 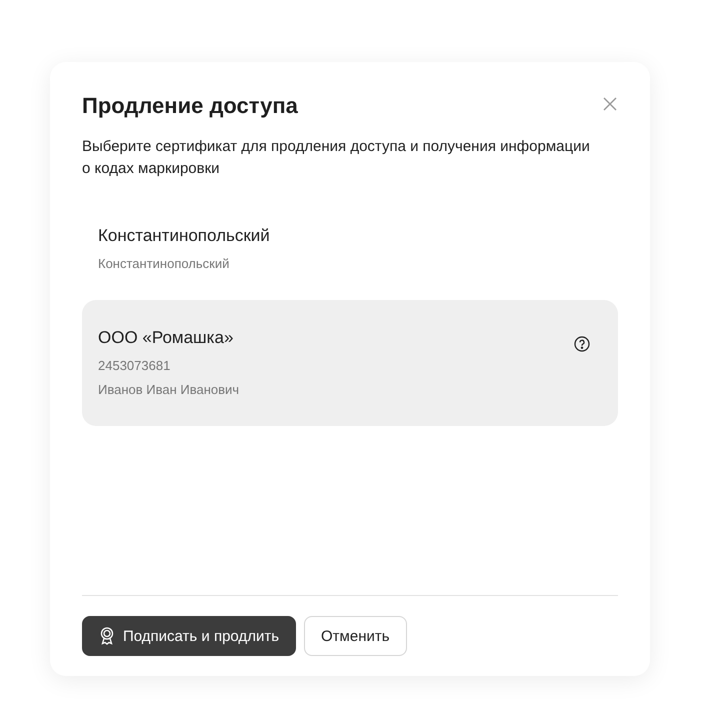 What do you see at coordinates (169, 390) in the screenshot?
I see `certificate-detail: Иванов Иван Иванович` at bounding box center [169, 390].